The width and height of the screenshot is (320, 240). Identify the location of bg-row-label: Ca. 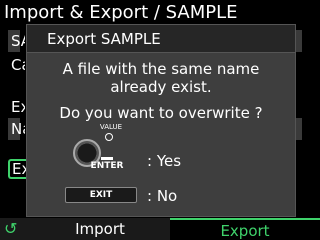
(18, 65).